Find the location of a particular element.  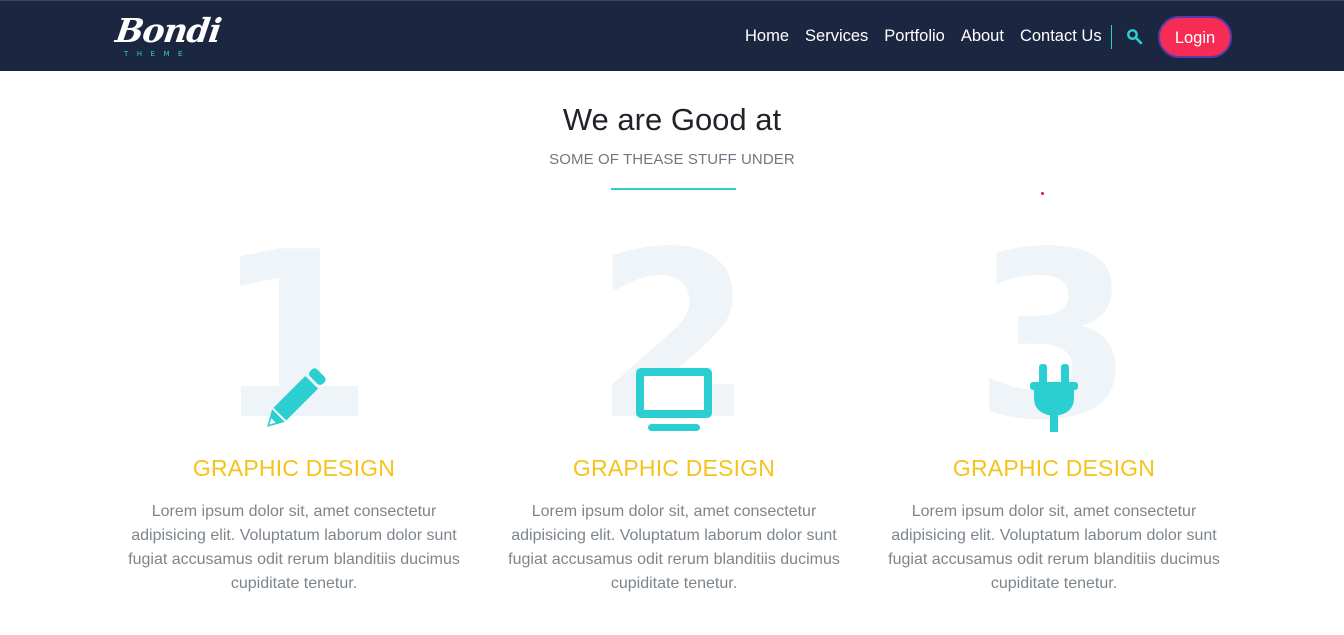

nav-item-home: Home is located at coordinates (767, 36).